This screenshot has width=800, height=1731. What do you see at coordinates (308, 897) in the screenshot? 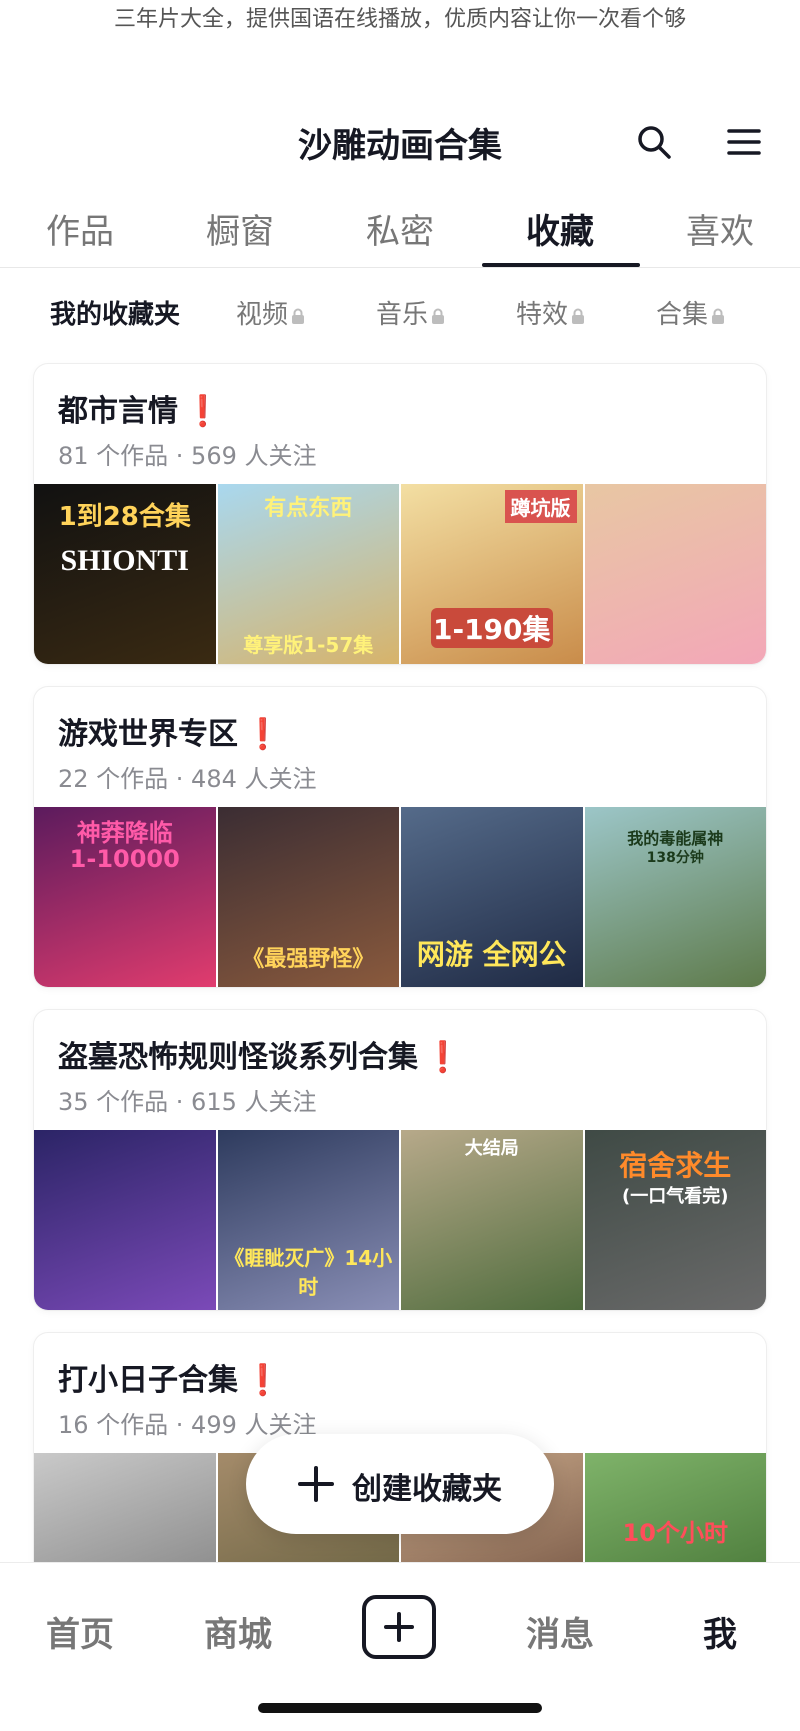
I see `video-thumbnail: 《最强野怪》` at bounding box center [308, 897].